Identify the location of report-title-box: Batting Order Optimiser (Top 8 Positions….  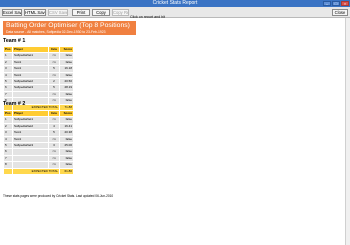
(69, 28).